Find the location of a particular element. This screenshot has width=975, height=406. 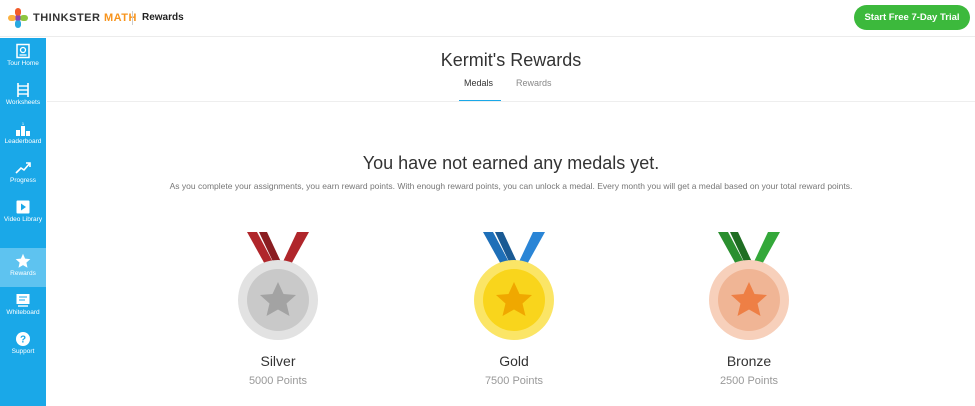

leaderboard-icon: 1 is located at coordinates (23, 128).